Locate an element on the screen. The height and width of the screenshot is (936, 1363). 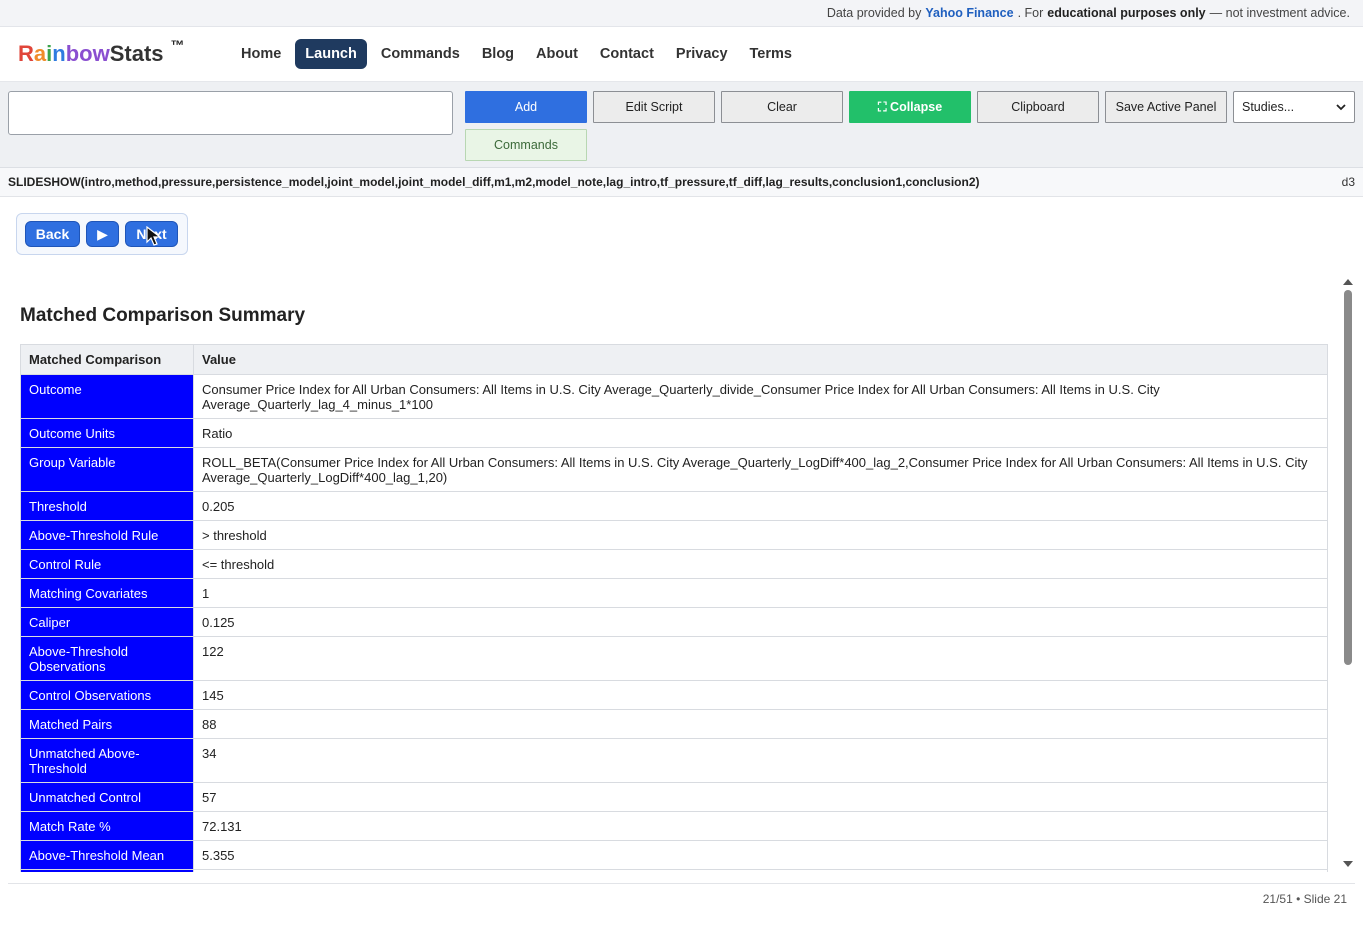
table-row: Matching Covariates 1 is located at coordinates (674, 593).